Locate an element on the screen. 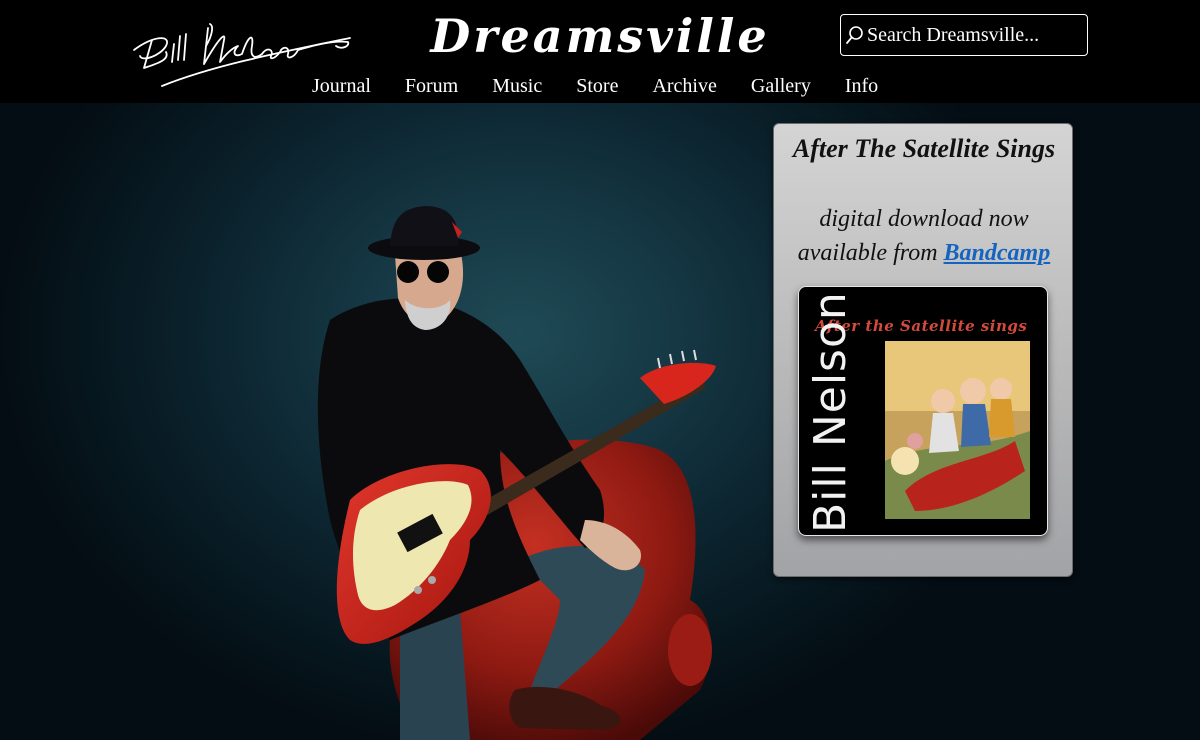 This screenshot has width=1200, height=740. search-icon is located at coordinates (855, 35).